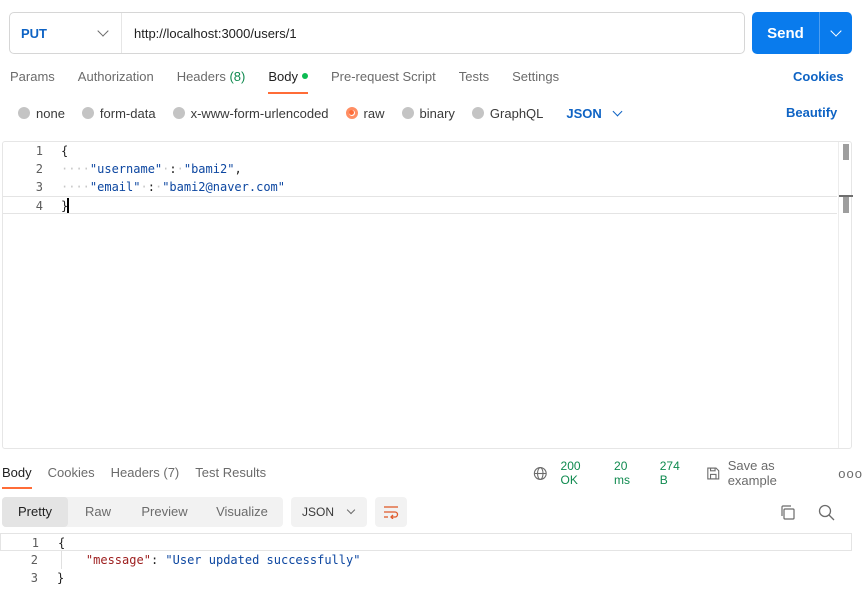 The height and width of the screenshot is (616, 863). Describe the element at coordinates (420, 187) in the screenshot. I see `editor-line: 3 ····"email"·:·"bami2@naver.com"` at that location.